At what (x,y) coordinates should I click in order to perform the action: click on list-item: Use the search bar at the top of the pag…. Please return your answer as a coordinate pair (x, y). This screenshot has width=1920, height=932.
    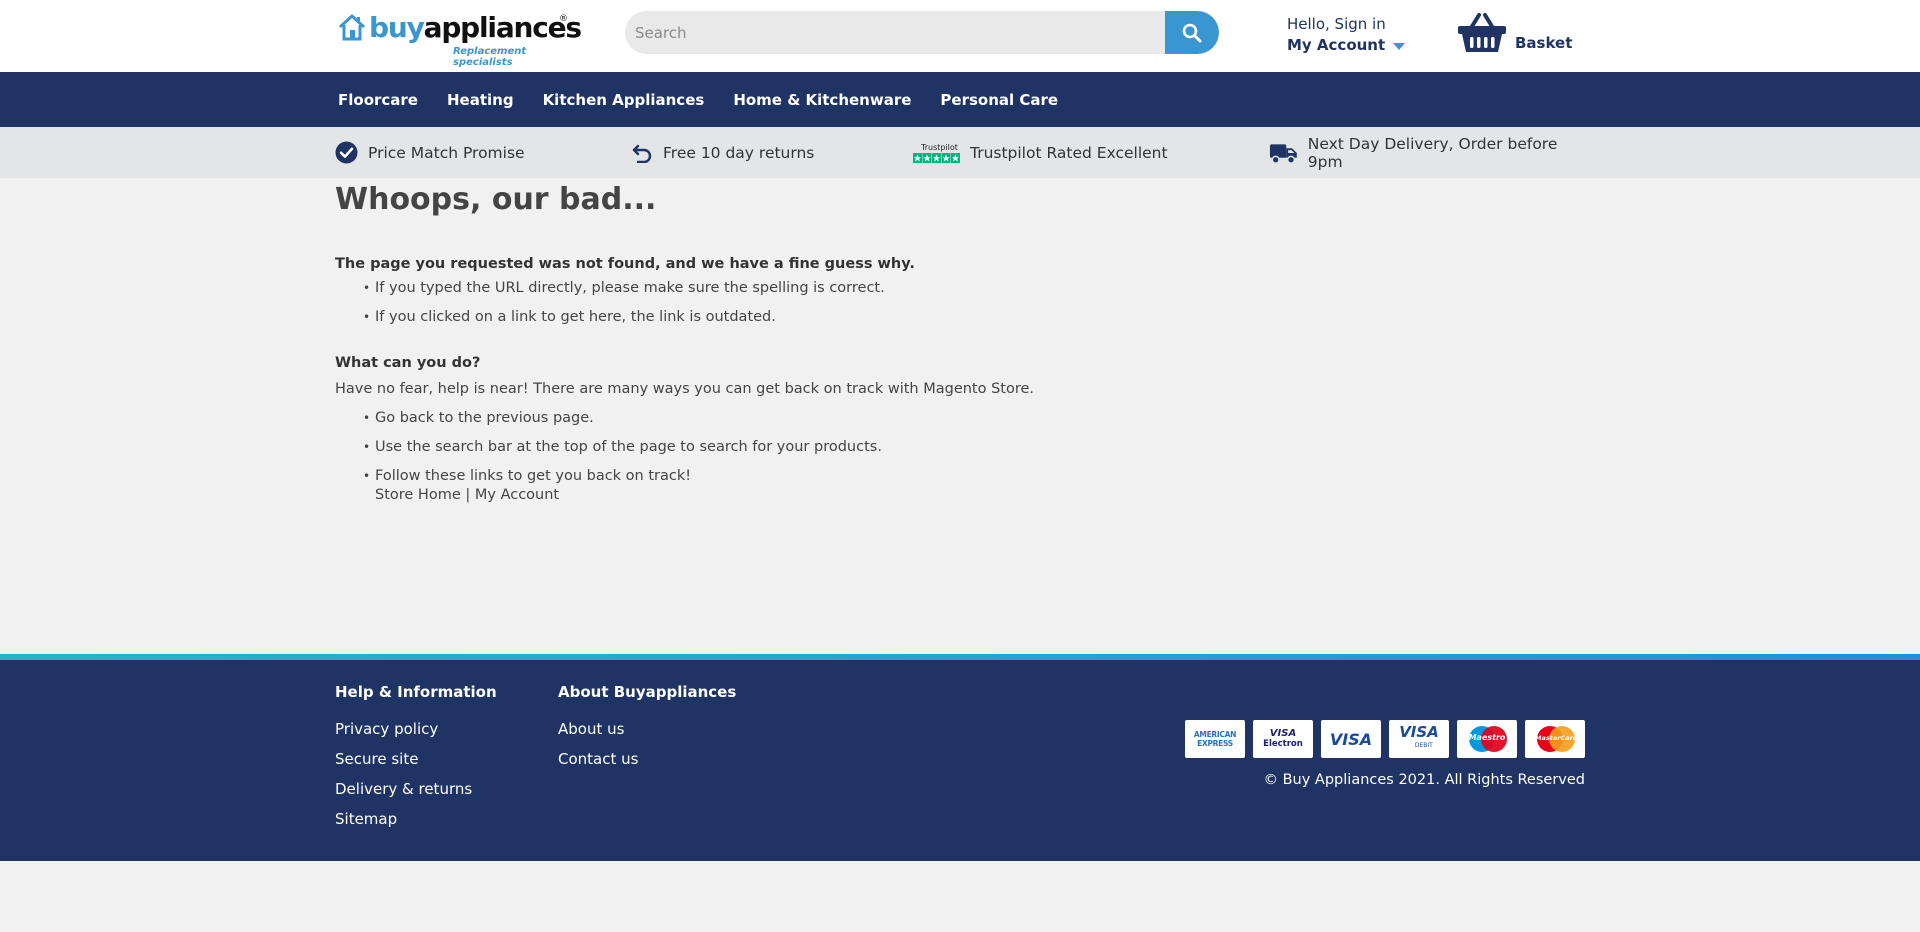
    Looking at the image, I should click on (974, 447).